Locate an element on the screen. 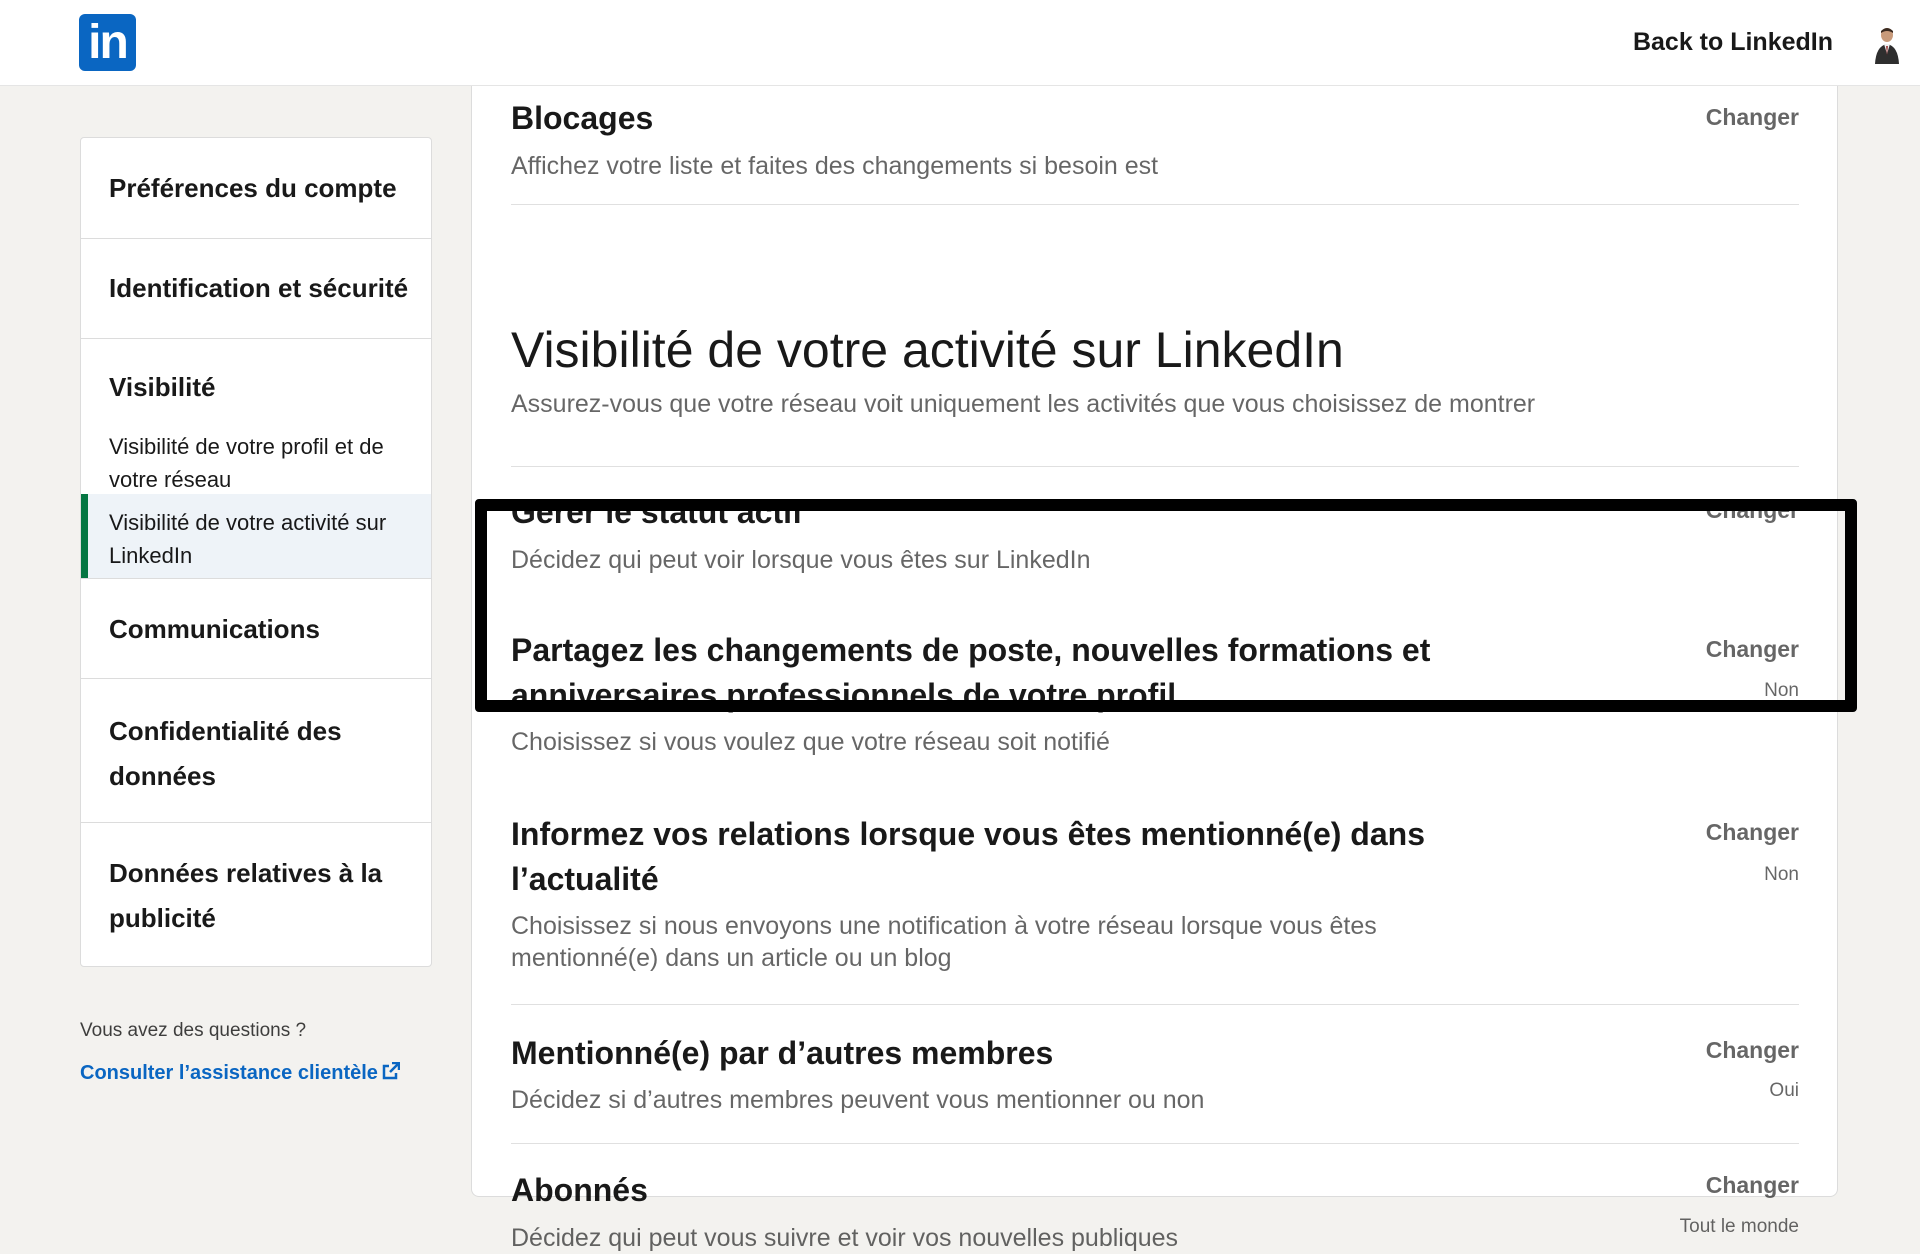 This screenshot has width=1920, height=1254. sidebar-item-label: Données relatives à la publicité is located at coordinates (246, 895).